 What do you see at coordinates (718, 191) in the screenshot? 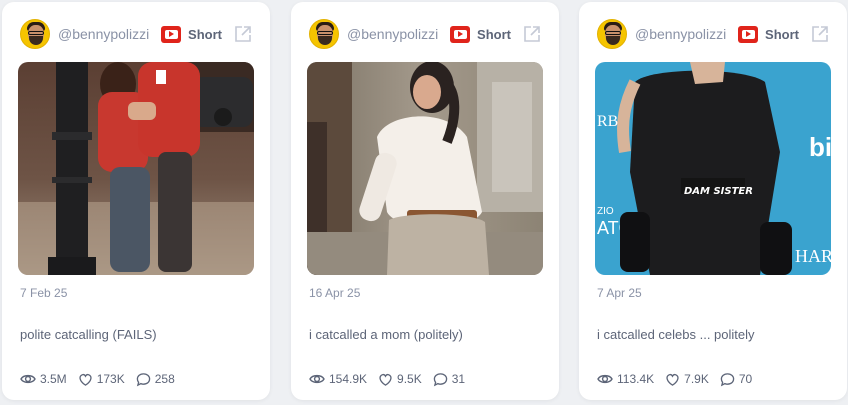
I see `thumbnail-caption: DAM SISTER` at bounding box center [718, 191].